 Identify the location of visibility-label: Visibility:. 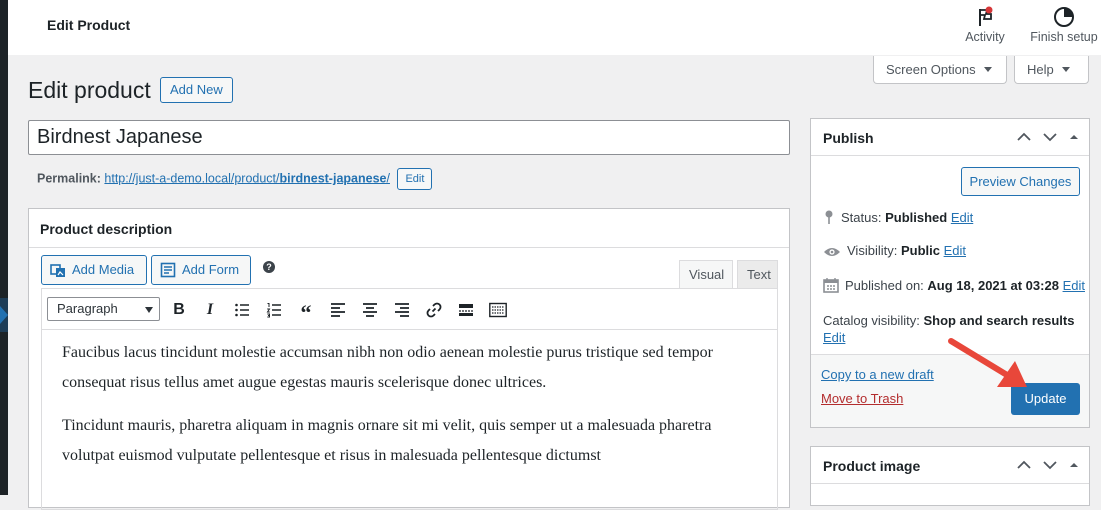
(872, 250).